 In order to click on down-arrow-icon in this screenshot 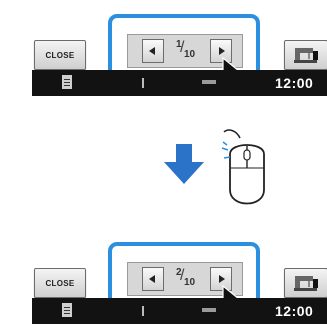, I will do `click(184, 164)`.